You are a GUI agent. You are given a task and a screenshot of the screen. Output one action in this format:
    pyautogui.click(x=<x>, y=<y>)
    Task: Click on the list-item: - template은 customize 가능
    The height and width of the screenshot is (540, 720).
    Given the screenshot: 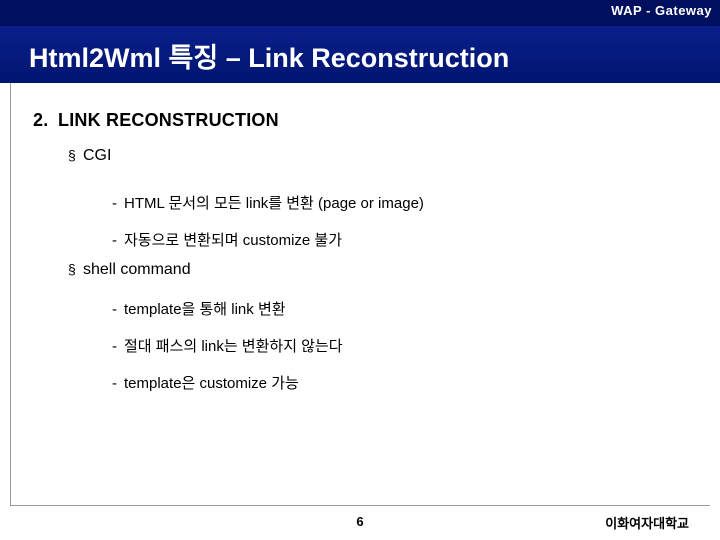 What is the action you would take?
    pyautogui.click(x=205, y=382)
    